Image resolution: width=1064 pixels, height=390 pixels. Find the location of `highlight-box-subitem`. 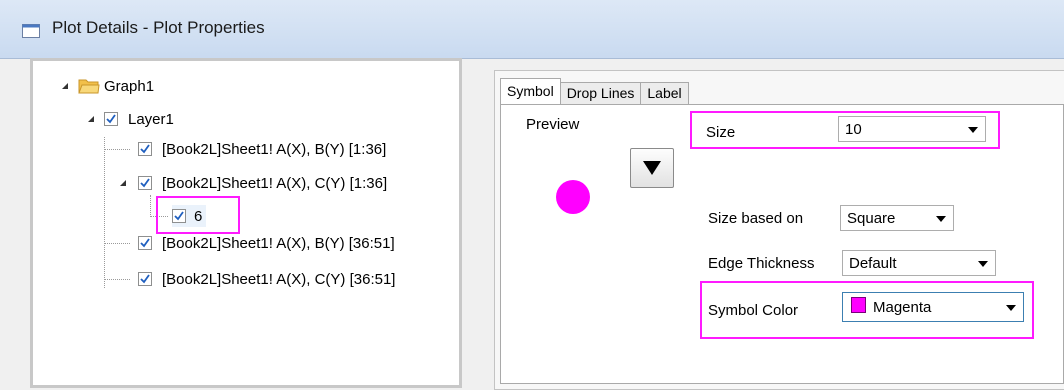

highlight-box-subitem is located at coordinates (198, 215).